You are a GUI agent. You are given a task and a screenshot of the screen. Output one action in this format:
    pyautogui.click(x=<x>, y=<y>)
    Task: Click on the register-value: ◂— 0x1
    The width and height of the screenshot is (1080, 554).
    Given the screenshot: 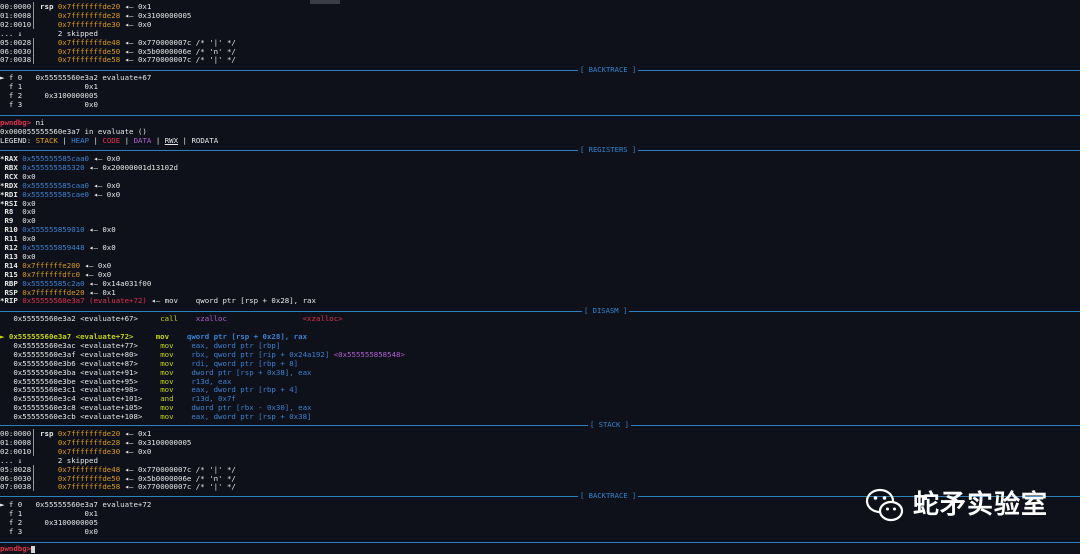 What is the action you would take?
    pyautogui.click(x=100, y=292)
    